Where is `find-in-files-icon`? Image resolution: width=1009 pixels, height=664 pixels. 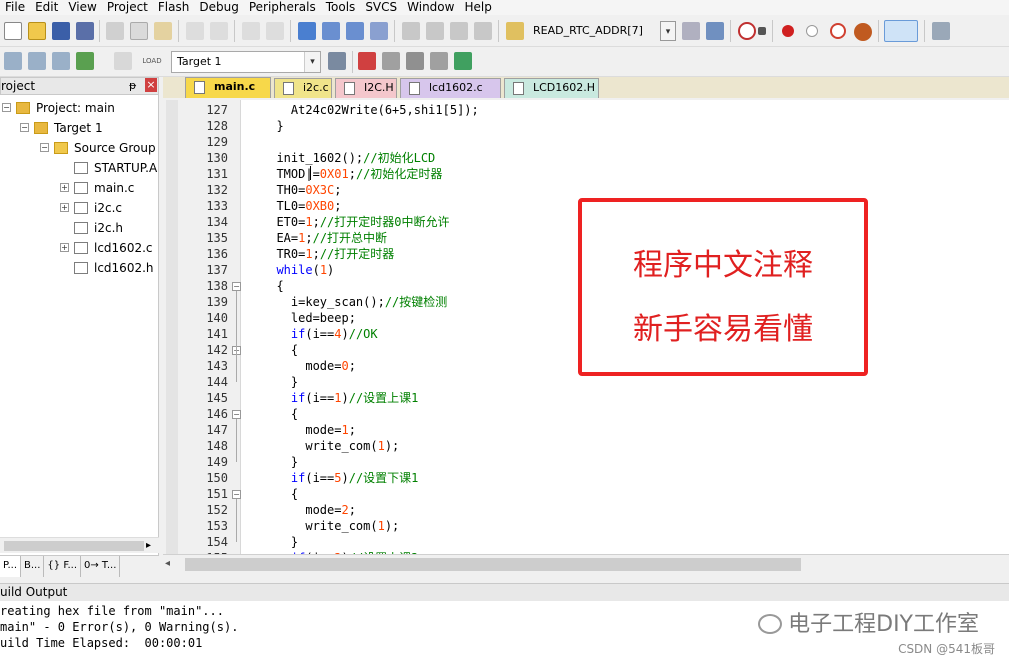
find-in-files-icon is located at coordinates (515, 31).